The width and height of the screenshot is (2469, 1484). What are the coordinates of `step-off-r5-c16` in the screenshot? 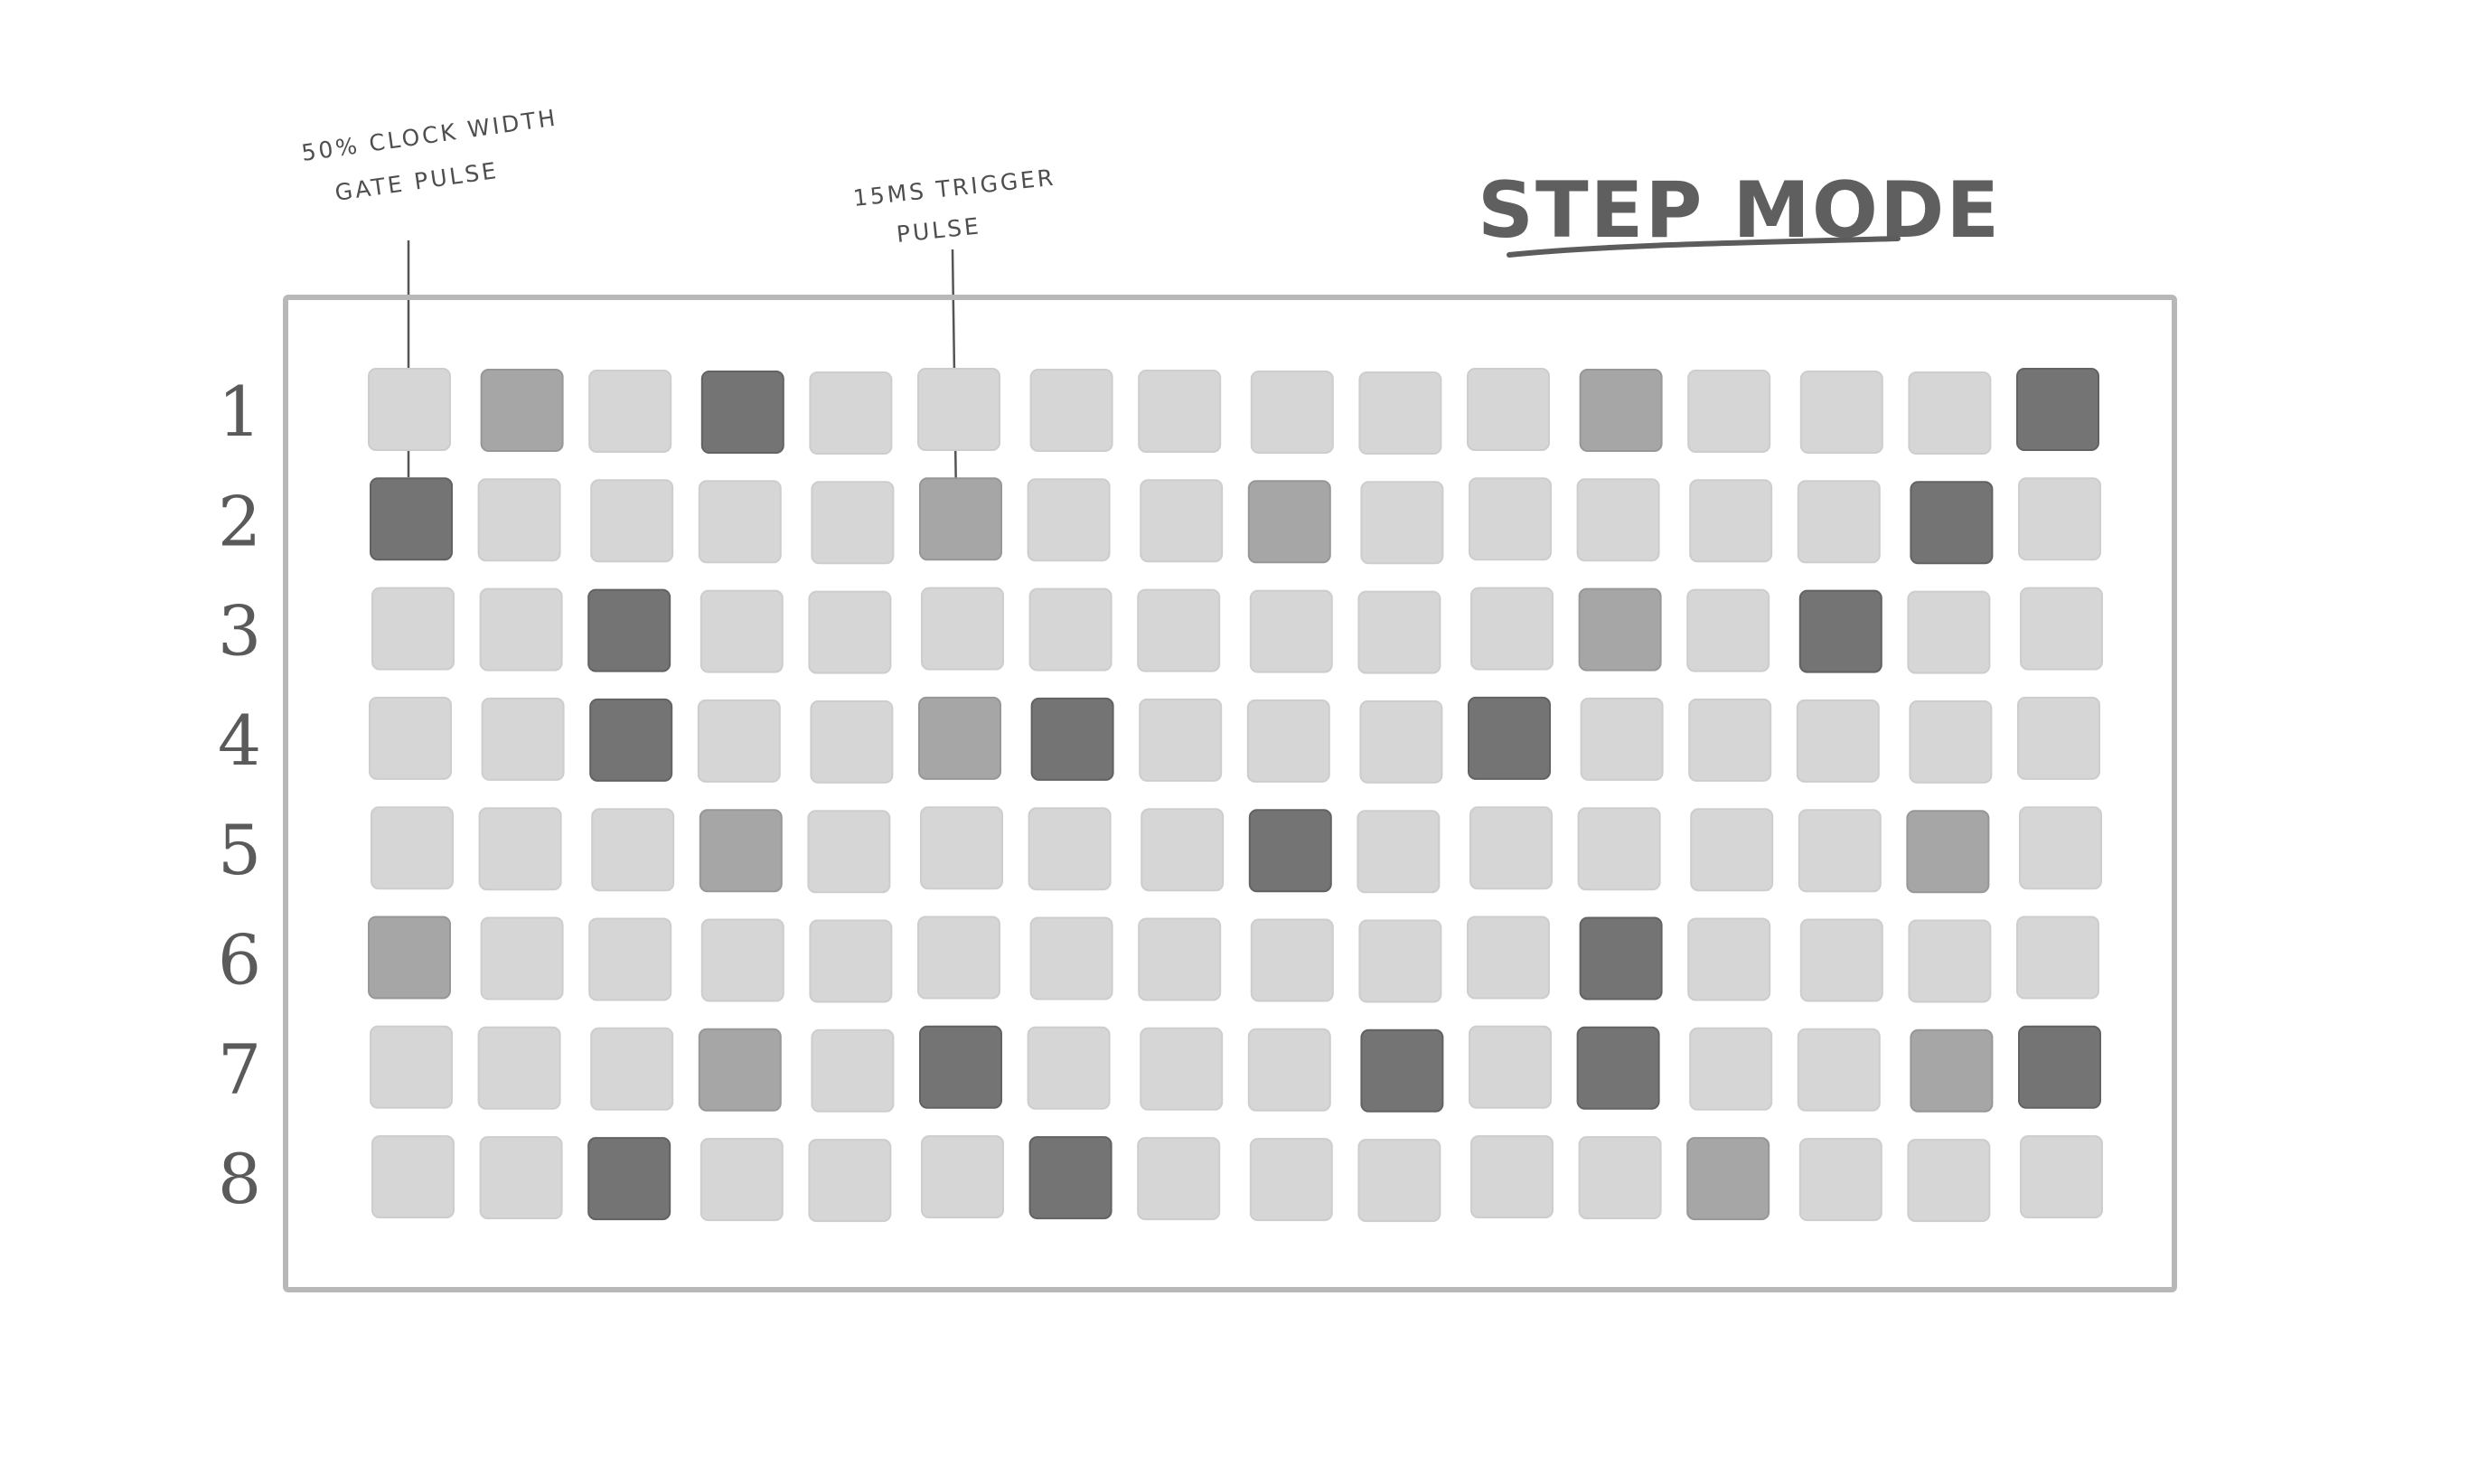 It's located at (2060, 848).